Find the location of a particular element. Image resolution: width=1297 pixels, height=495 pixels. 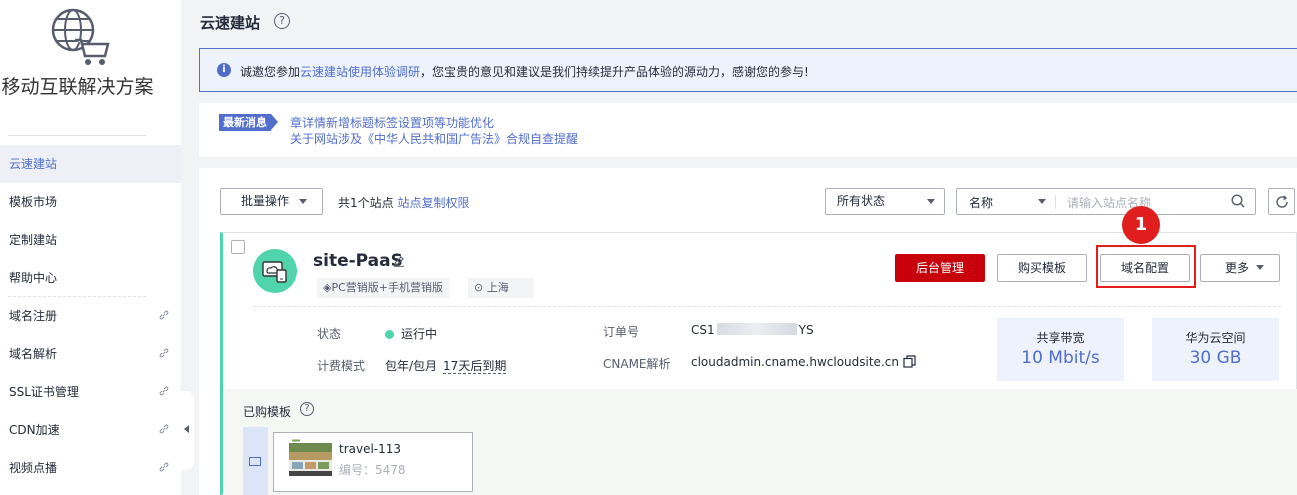

refresh-icon is located at coordinates (1282, 201).